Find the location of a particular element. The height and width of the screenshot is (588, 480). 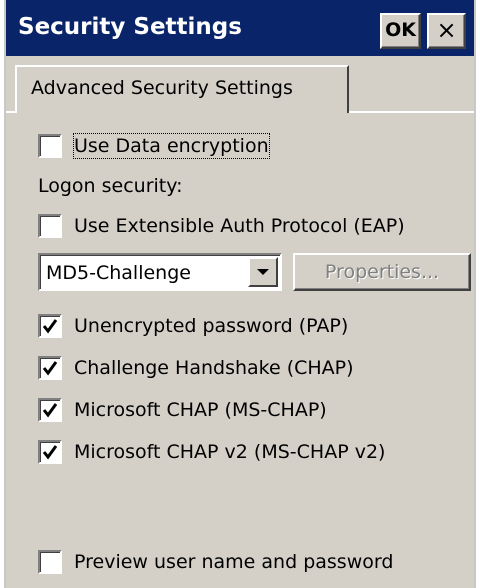

ok-button: OK is located at coordinates (400, 31).